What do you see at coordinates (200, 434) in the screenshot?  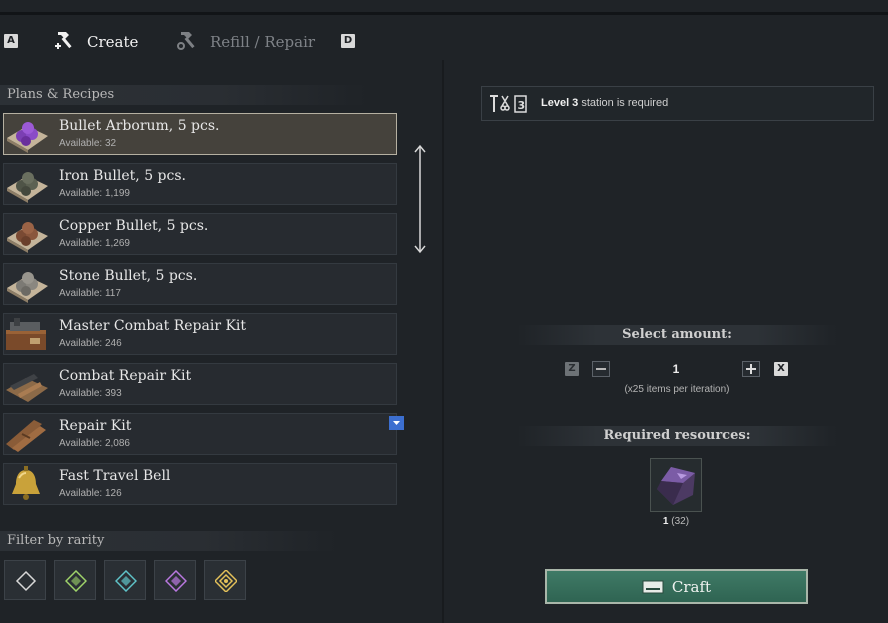 I see `recipe-item: Repair Kit Available: 2,086` at bounding box center [200, 434].